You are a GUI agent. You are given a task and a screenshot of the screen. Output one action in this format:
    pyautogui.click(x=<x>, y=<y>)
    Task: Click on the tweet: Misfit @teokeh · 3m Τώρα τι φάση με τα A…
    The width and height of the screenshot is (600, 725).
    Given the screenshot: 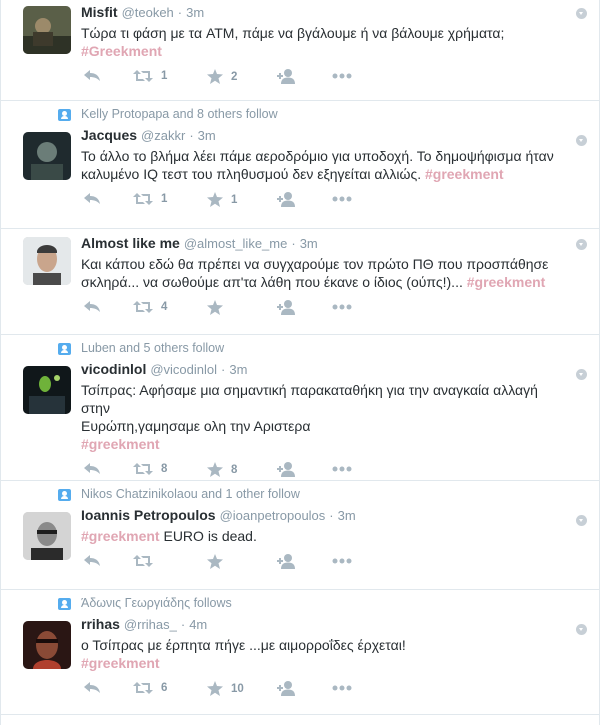 What is the action you would take?
    pyautogui.click(x=300, y=50)
    